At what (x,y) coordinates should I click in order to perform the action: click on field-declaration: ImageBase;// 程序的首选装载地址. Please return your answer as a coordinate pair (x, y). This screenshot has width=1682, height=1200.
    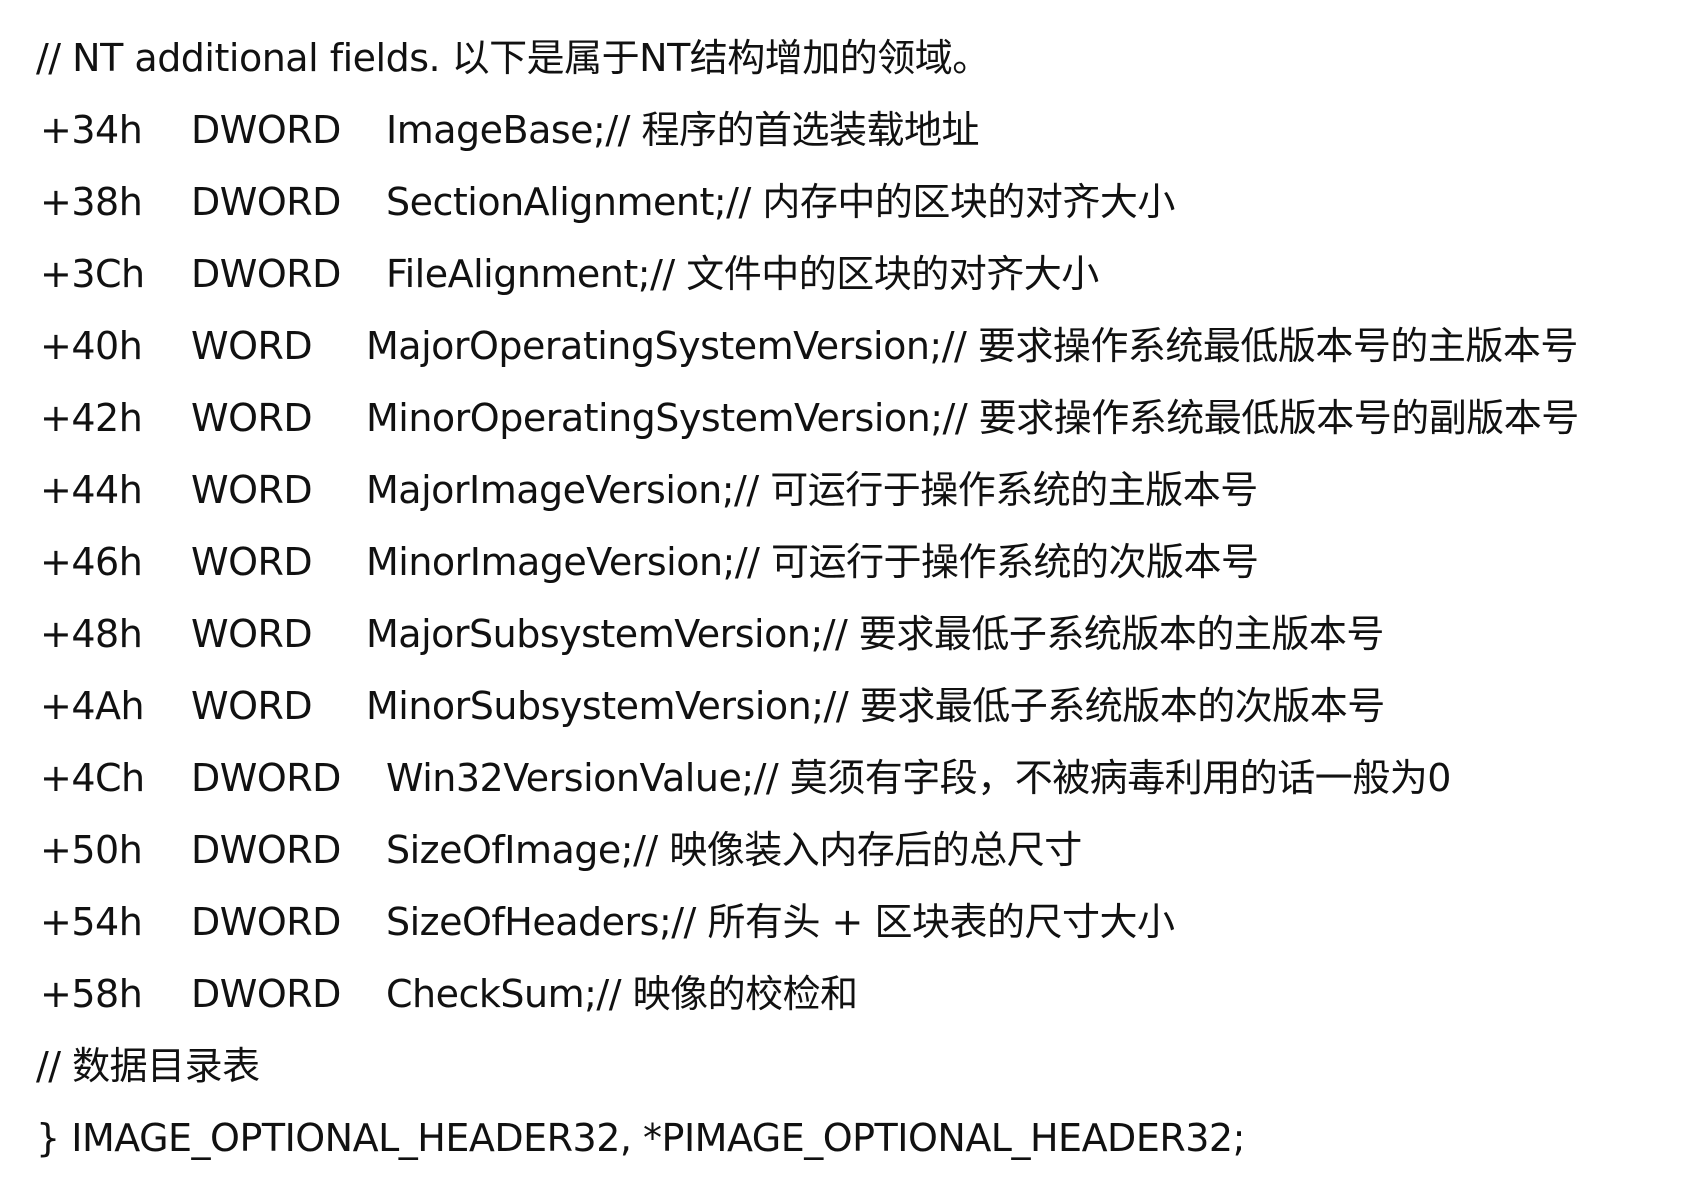
    Looking at the image, I should click on (683, 130).